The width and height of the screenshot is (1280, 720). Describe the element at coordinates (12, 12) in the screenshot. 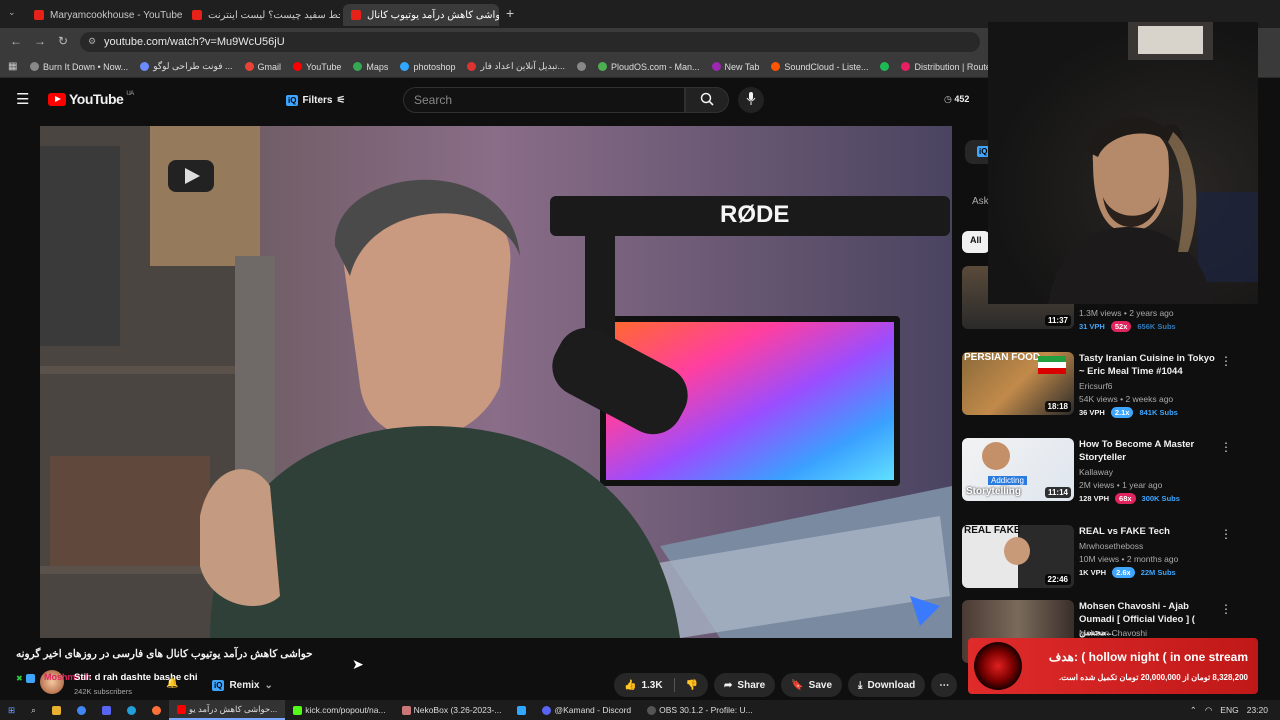

I see `tab-search-icon: ⌄` at that location.